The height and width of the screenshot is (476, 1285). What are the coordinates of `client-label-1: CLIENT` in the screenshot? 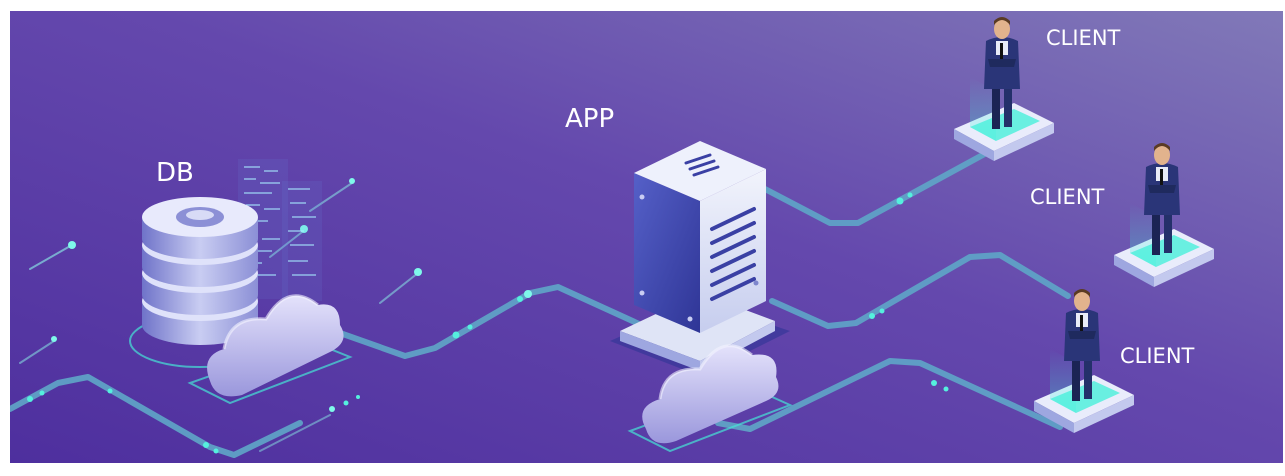 It's located at (1083, 38).